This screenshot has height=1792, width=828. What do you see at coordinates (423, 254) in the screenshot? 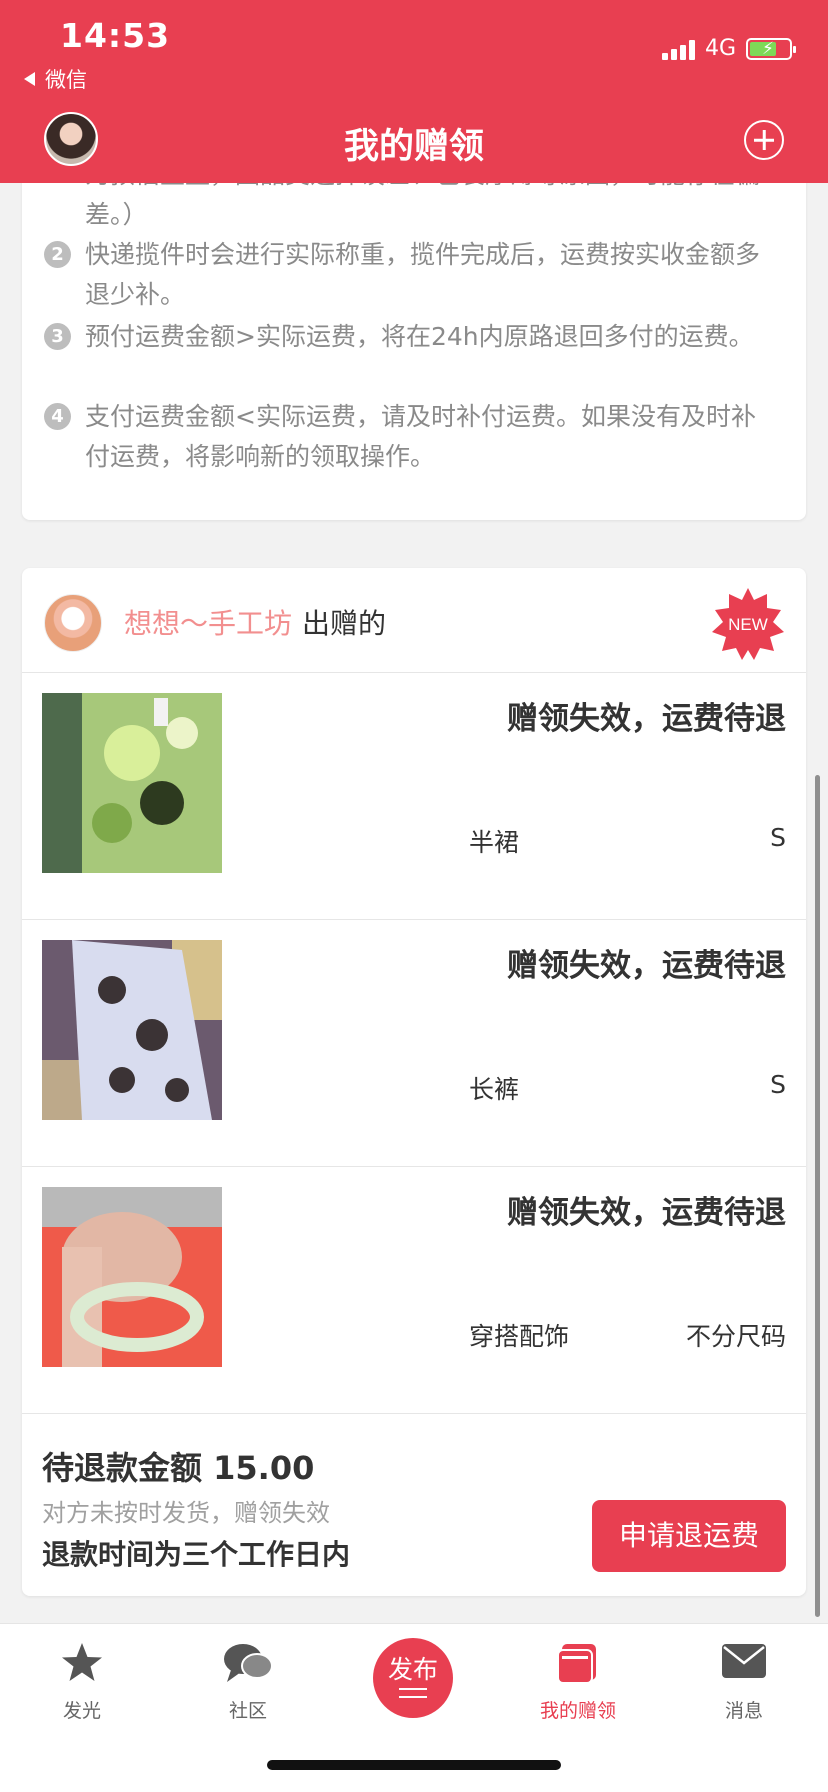
I see `info-line: 快递揽件时会进行实际称重，揽件完成后，运费按实收金额多` at bounding box center [423, 254].